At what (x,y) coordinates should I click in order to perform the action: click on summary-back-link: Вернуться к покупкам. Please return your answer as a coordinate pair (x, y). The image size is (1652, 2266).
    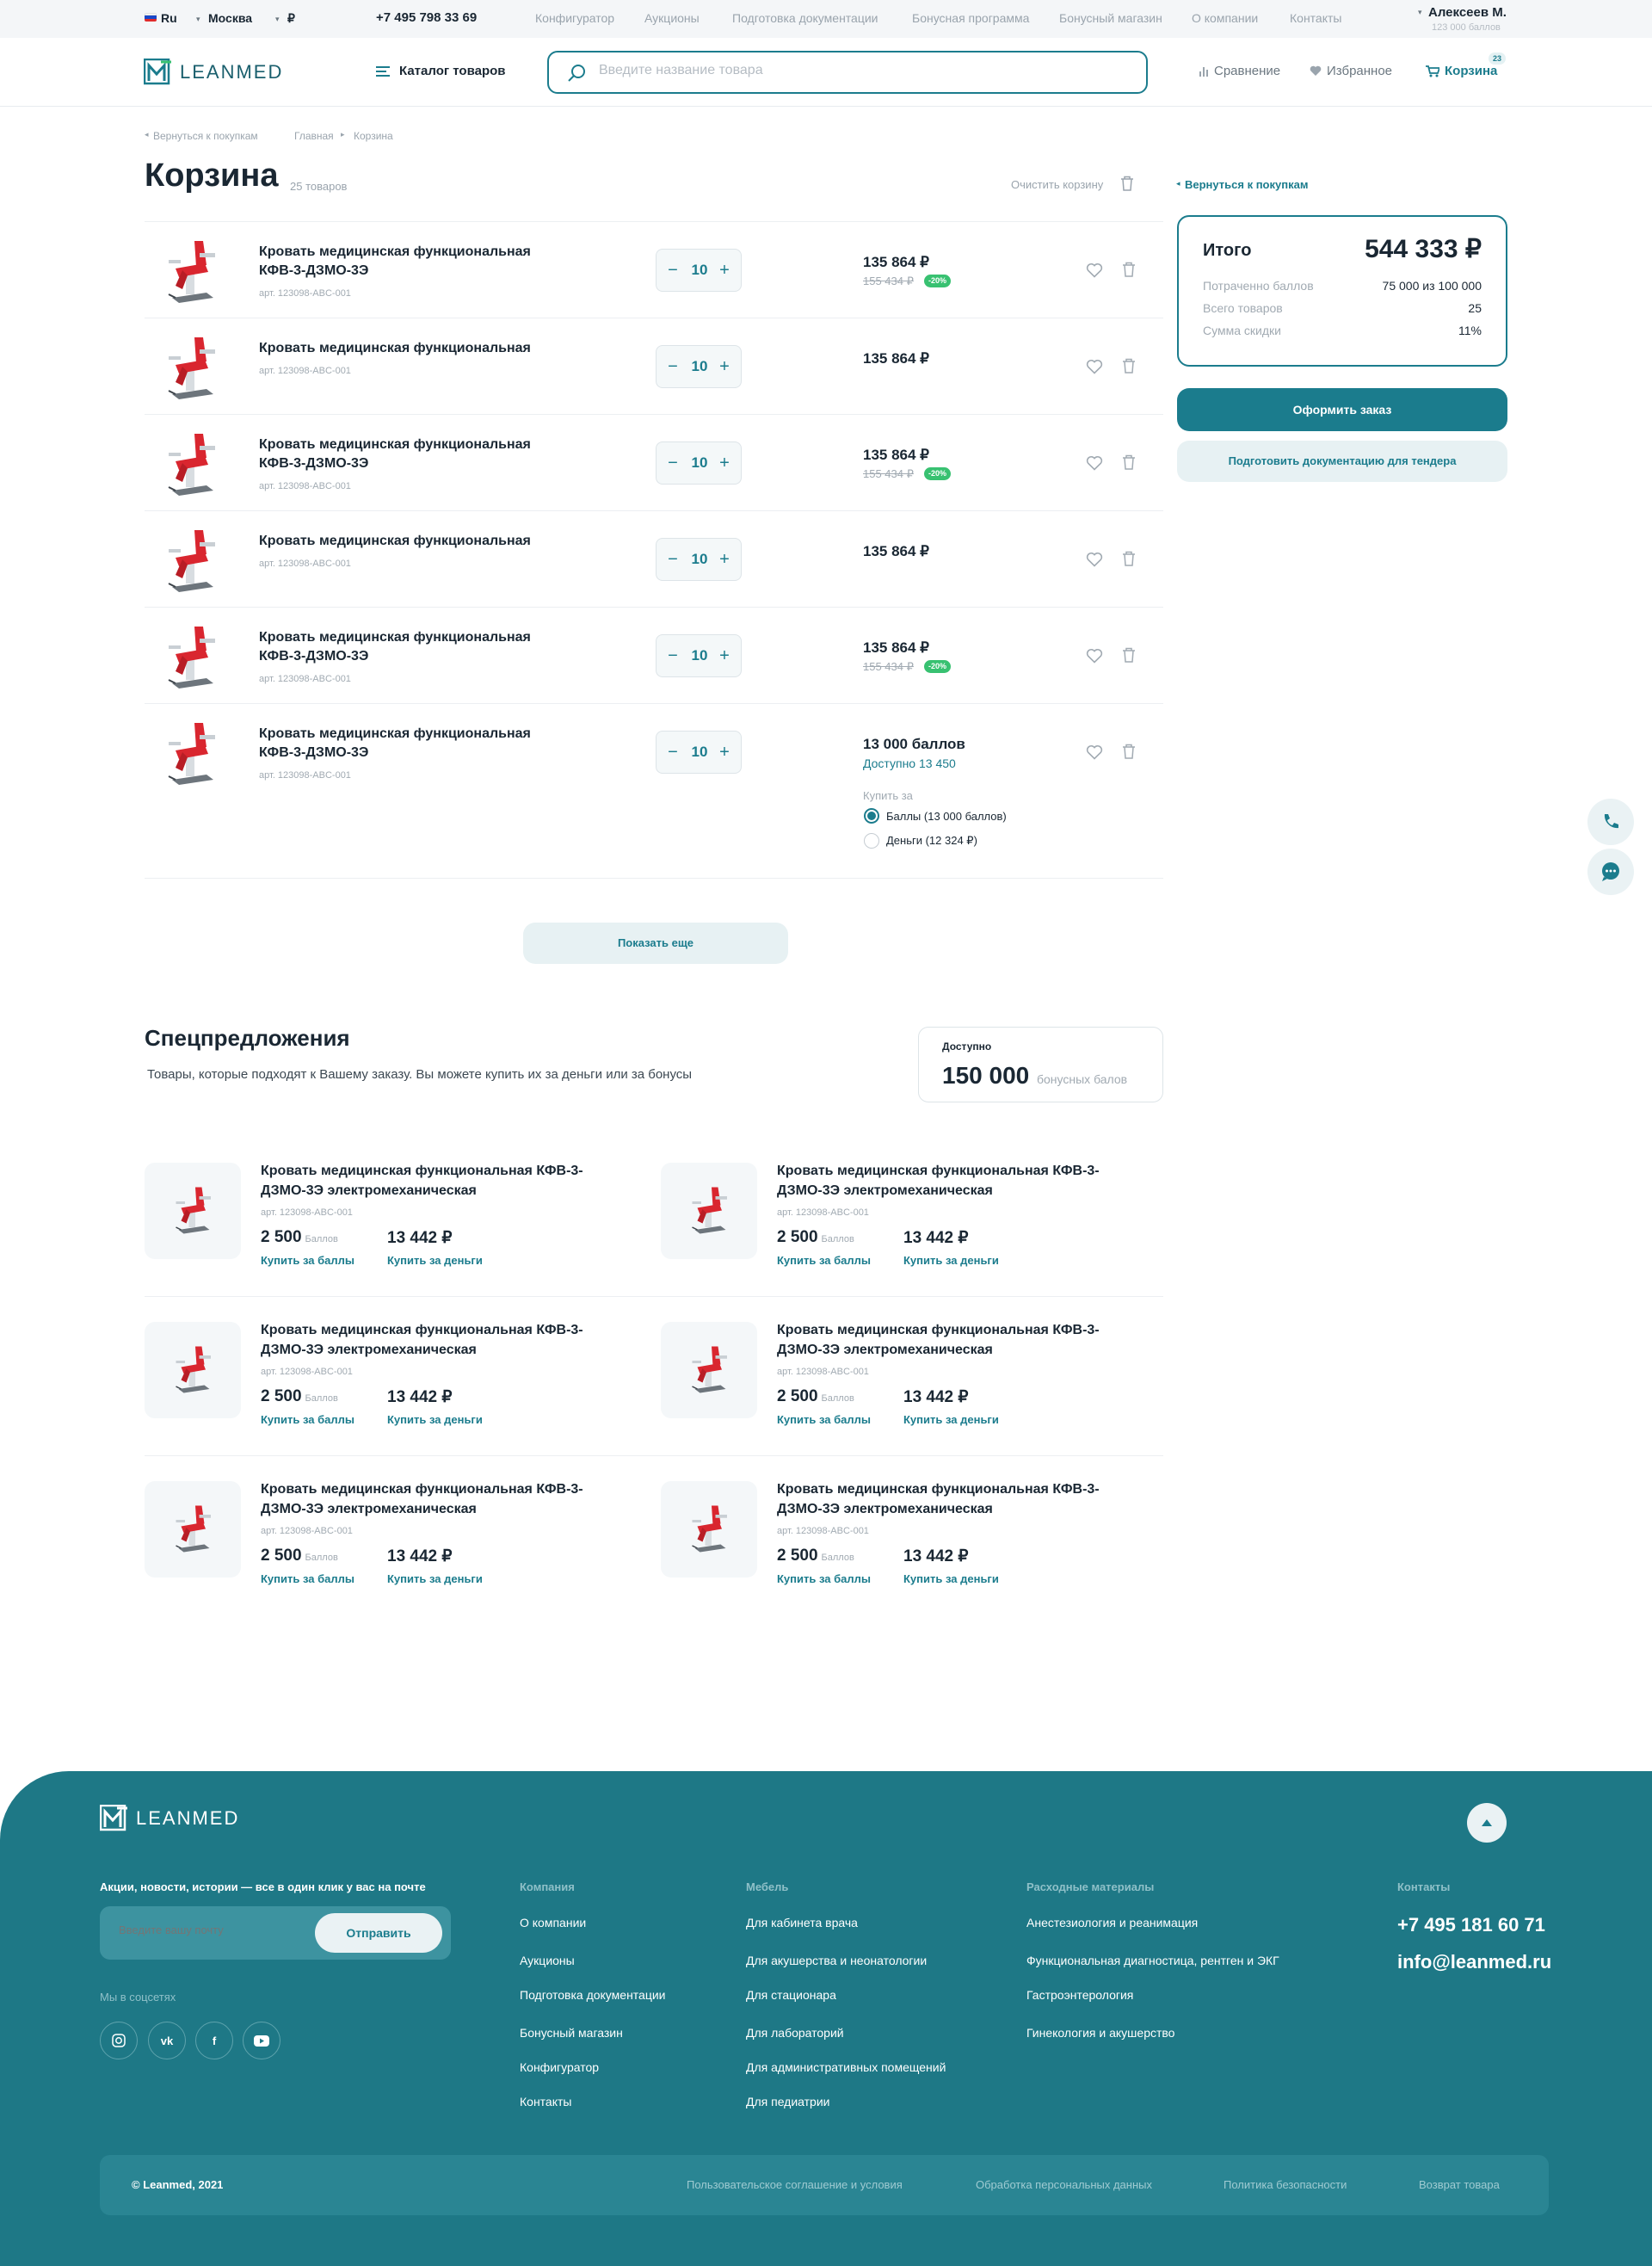
    Looking at the image, I should click on (1246, 184).